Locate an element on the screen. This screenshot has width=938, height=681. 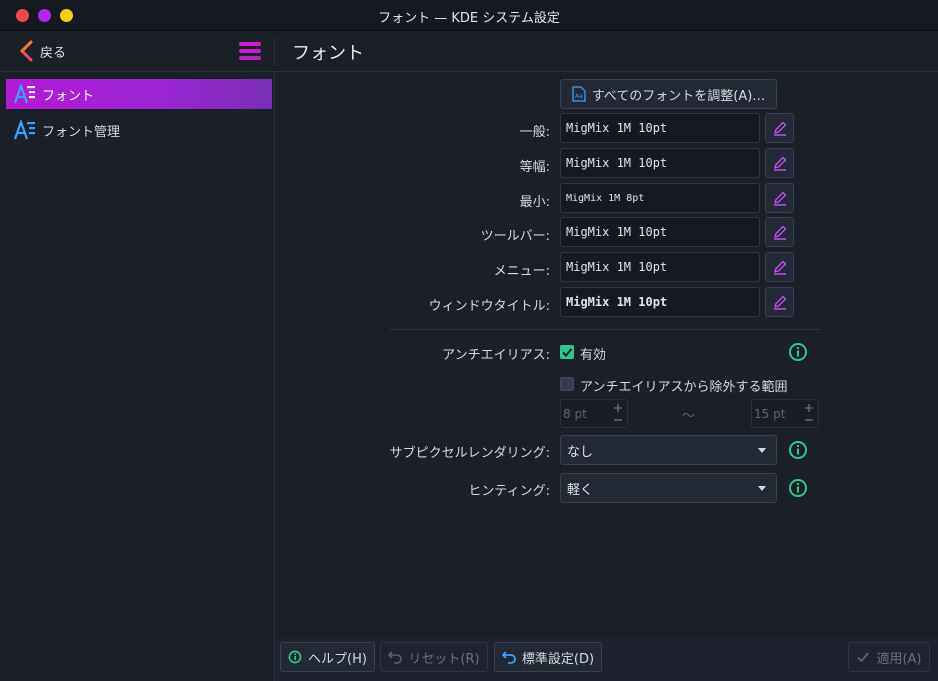
exclude-range-checkbox is located at coordinates (567, 384).